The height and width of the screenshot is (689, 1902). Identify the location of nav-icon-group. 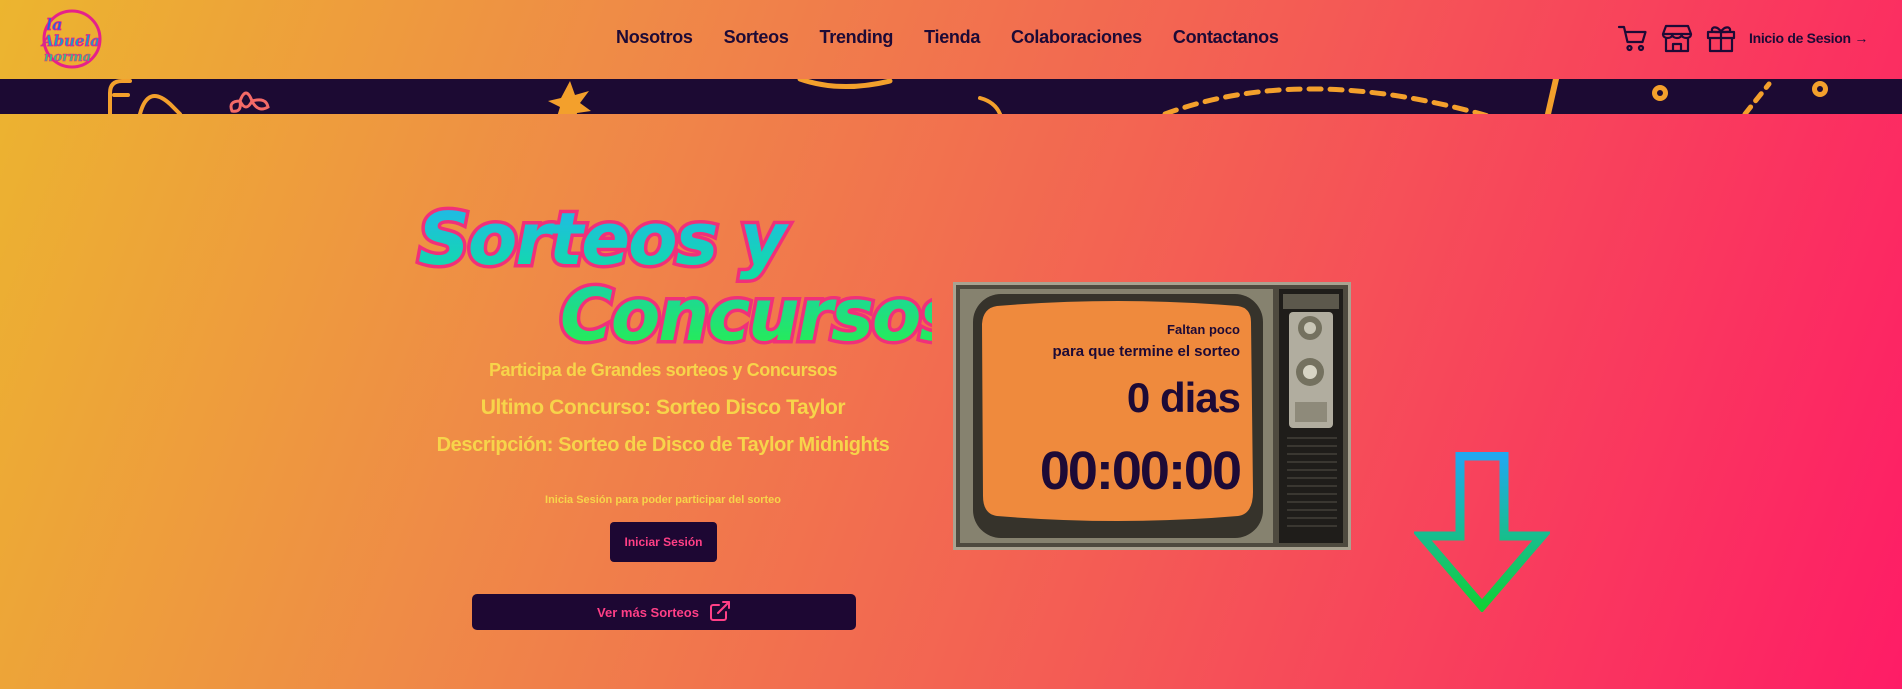
(1677, 38).